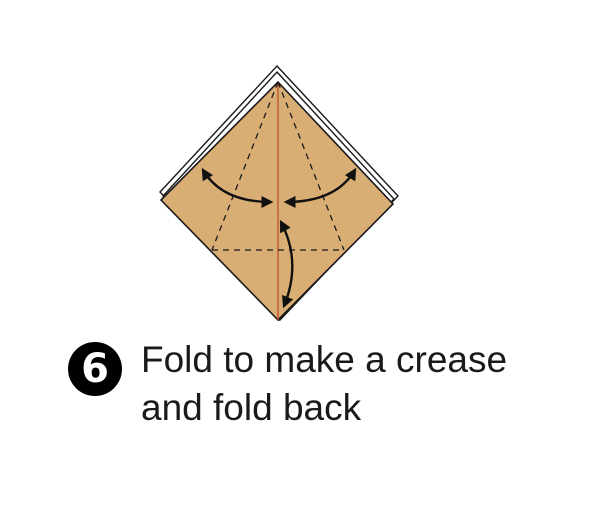 This screenshot has width=608, height=510. I want to click on step-text-line-1: Fold to make a crease, so click(324, 359).